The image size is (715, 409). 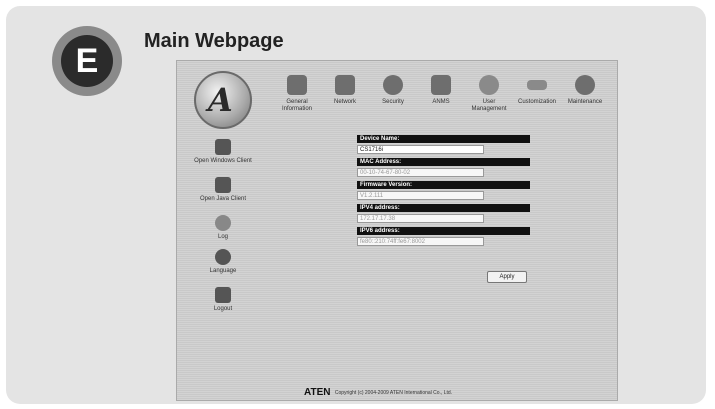 I want to click on device-name-input: CS1716i, so click(x=420, y=149).